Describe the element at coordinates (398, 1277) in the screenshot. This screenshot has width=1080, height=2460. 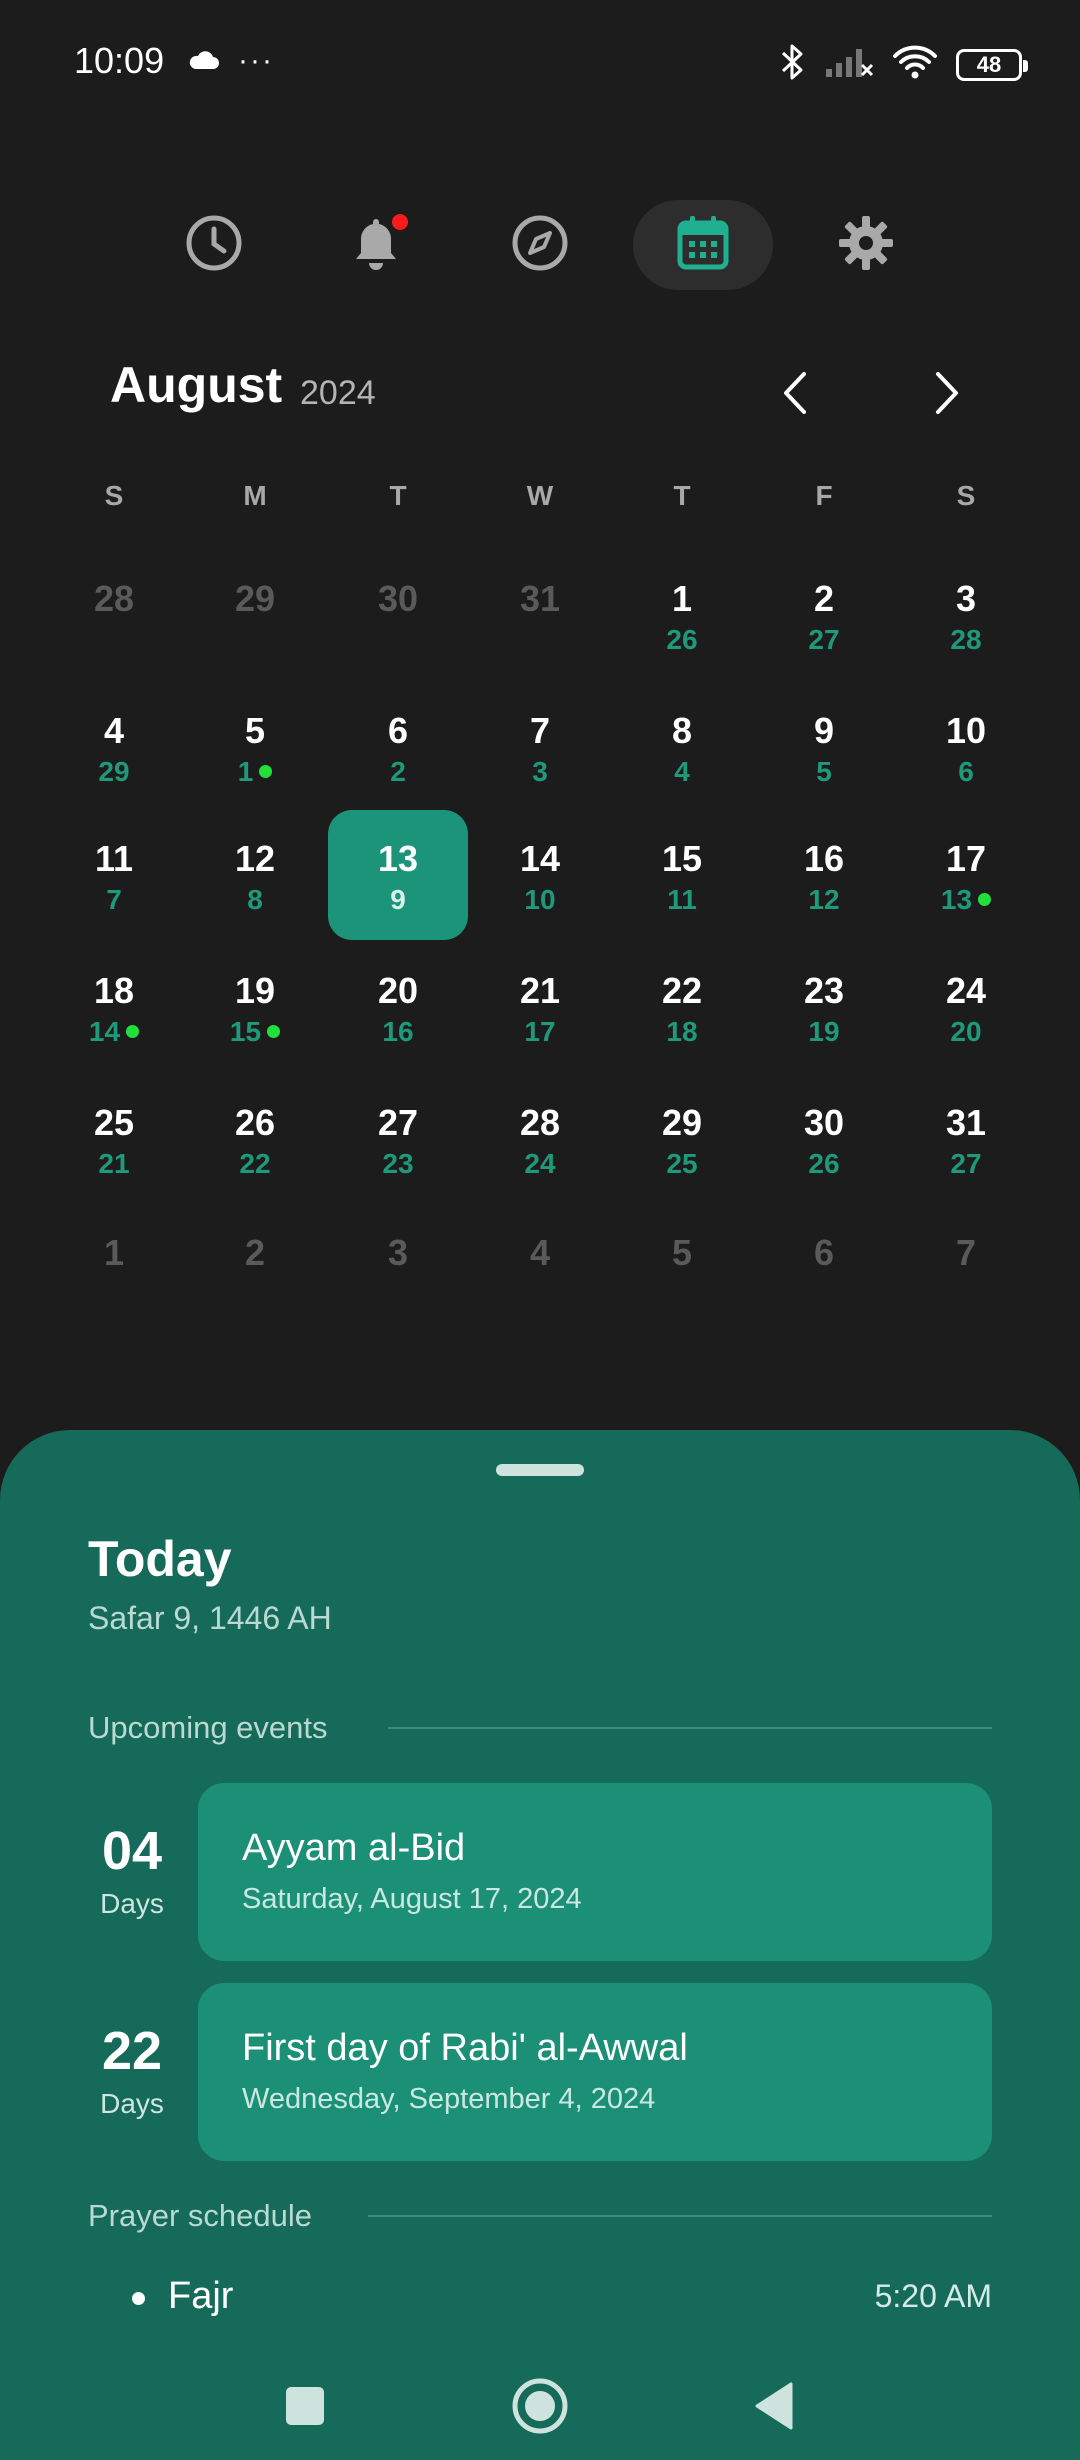
I see `calendar-day: 3` at that location.